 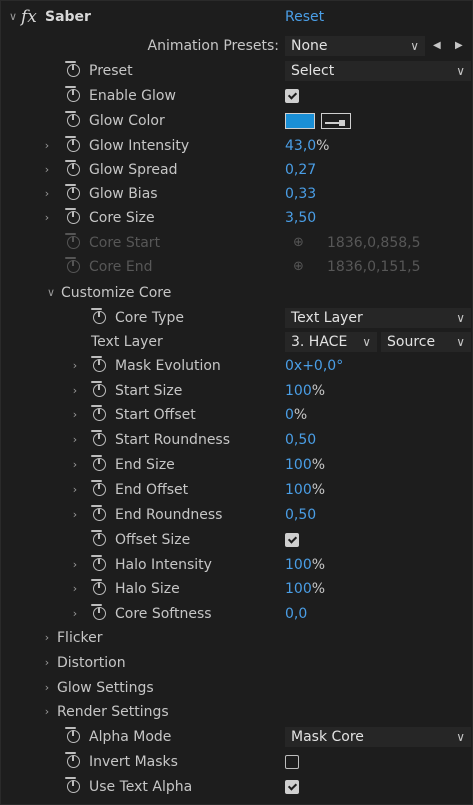 I want to click on core-size-label: Core Size, so click(x=122, y=218).